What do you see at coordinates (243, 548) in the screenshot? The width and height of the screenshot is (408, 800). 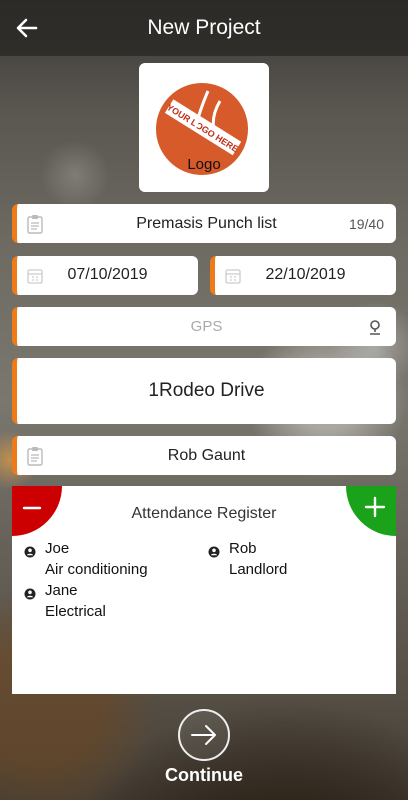 I see `attendee-name: Rob` at bounding box center [243, 548].